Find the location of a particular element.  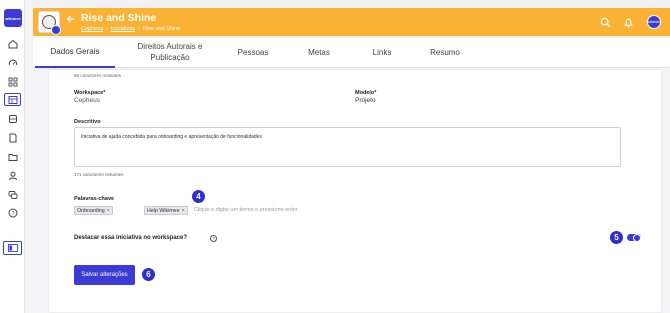

app-logo-text: wikimee is located at coordinates (13, 18).